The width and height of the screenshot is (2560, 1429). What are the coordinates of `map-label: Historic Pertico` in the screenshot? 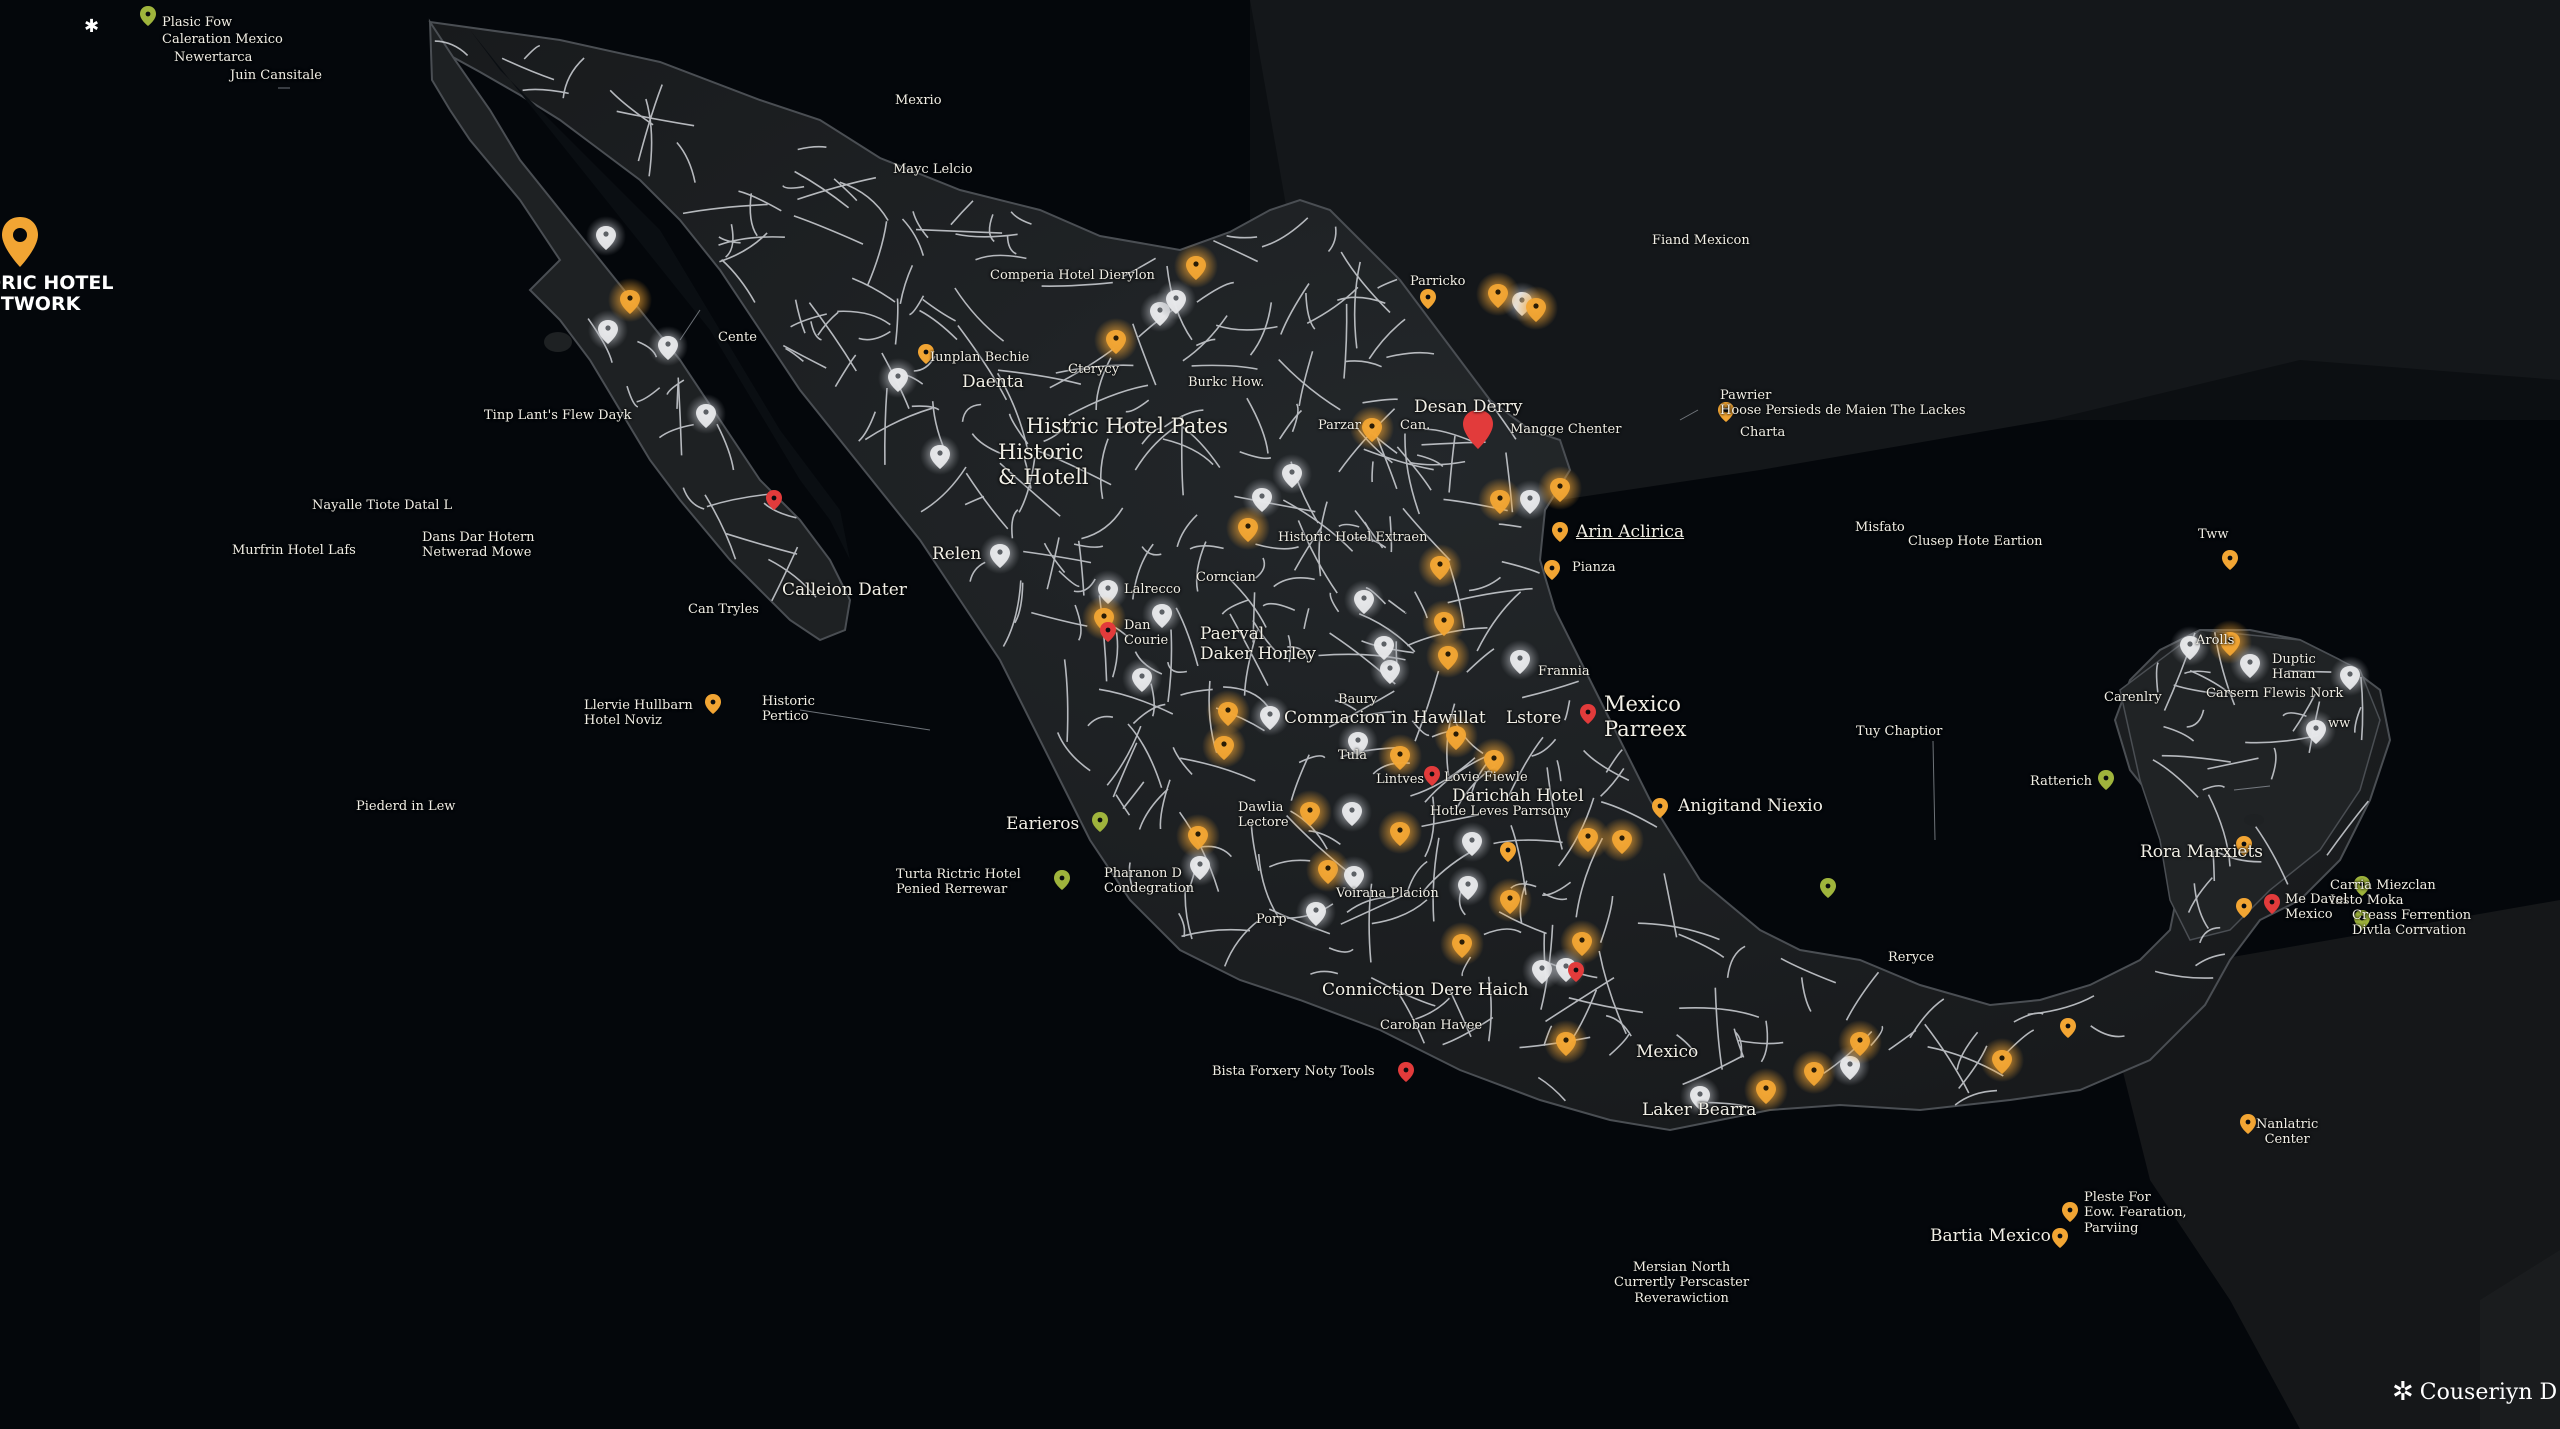 It's located at (788, 709).